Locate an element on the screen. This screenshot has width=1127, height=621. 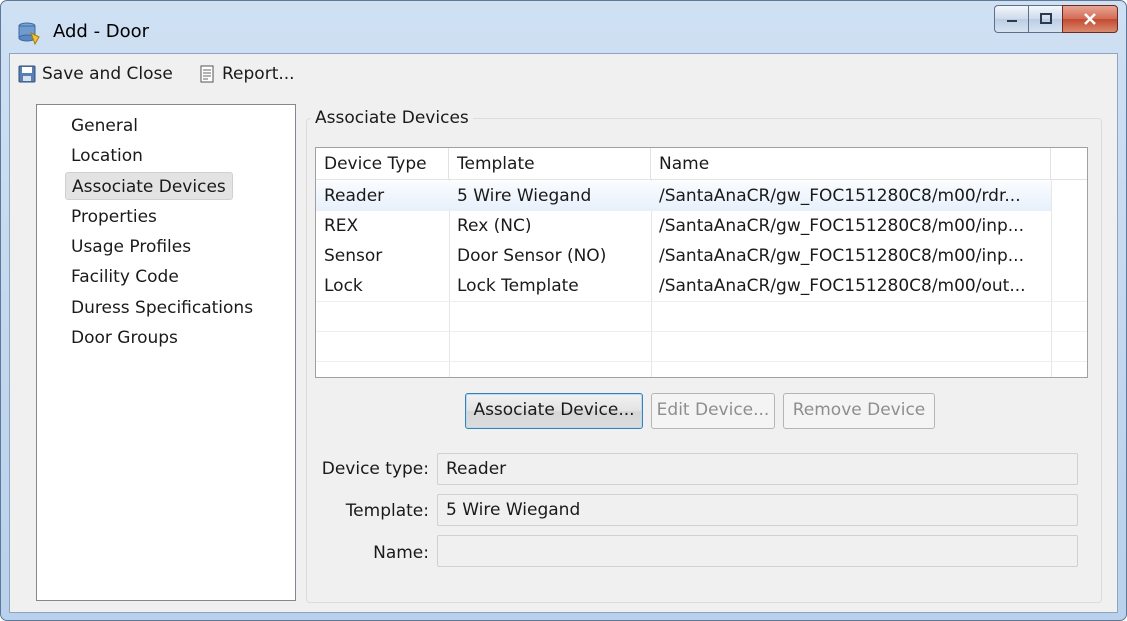
cell-template: Lock Template is located at coordinates (518, 286).